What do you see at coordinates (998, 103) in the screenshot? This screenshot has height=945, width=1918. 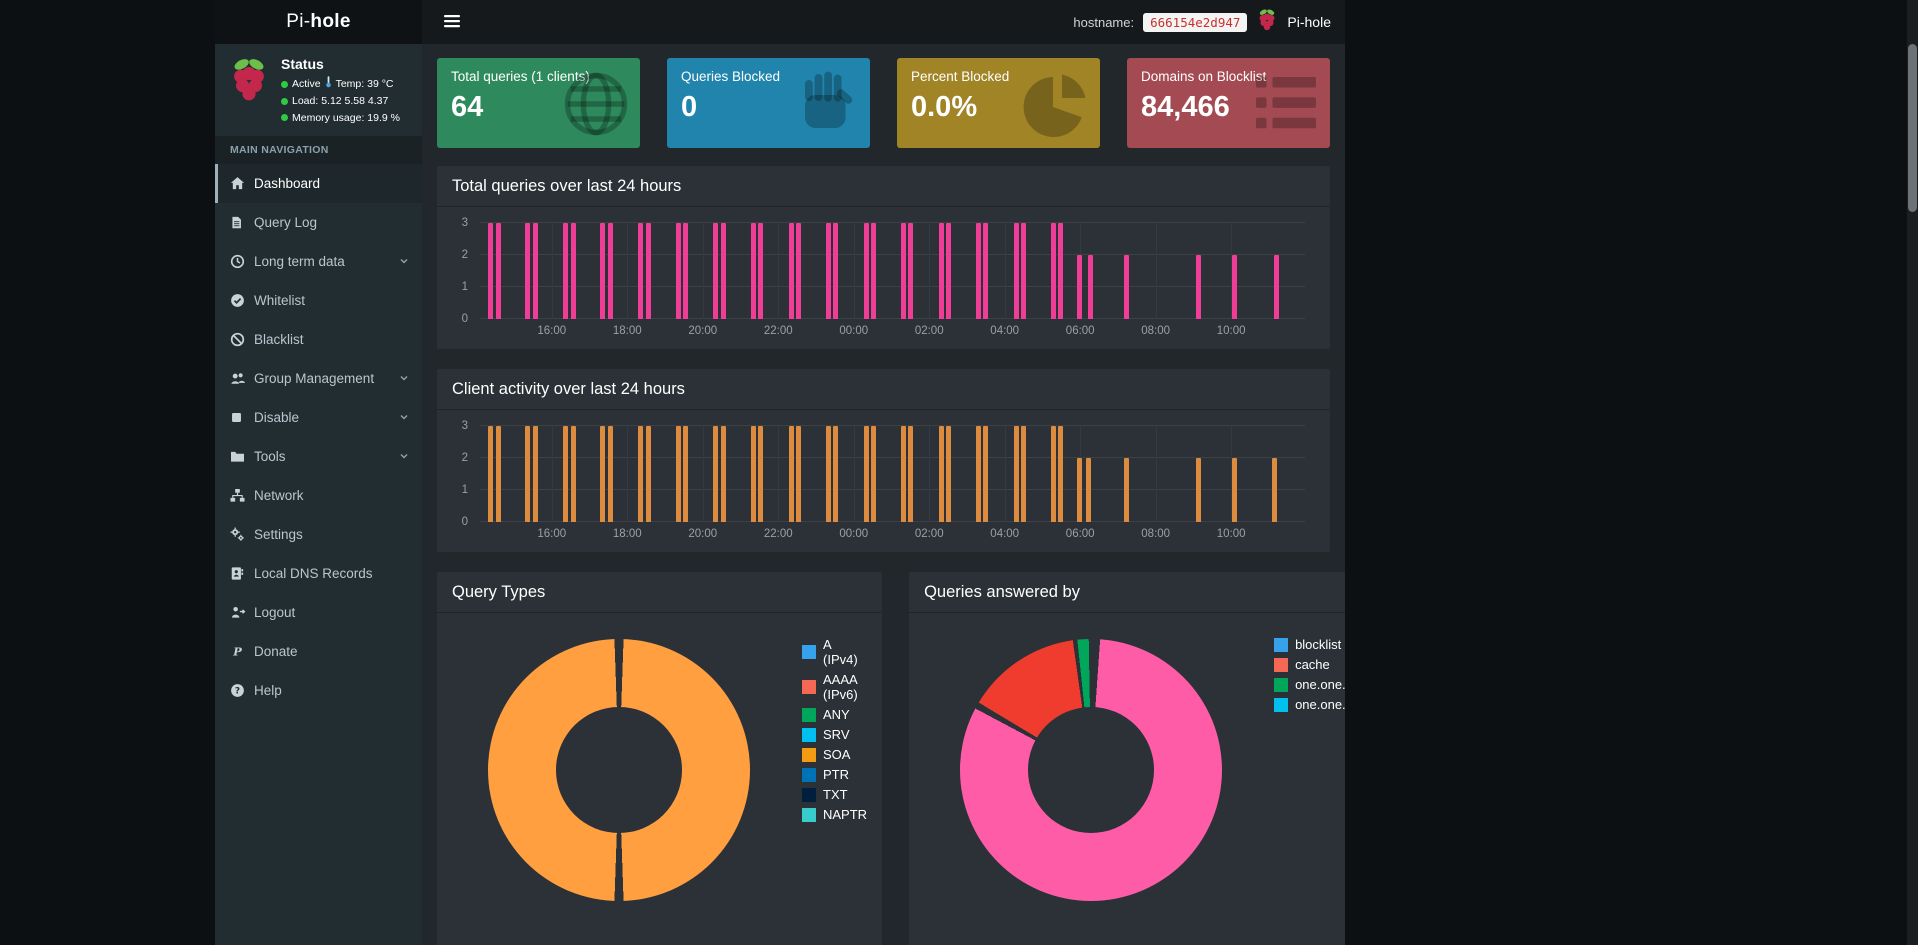 I see `stat-card-percent-blocked: Percent Blocked 0.0%` at bounding box center [998, 103].